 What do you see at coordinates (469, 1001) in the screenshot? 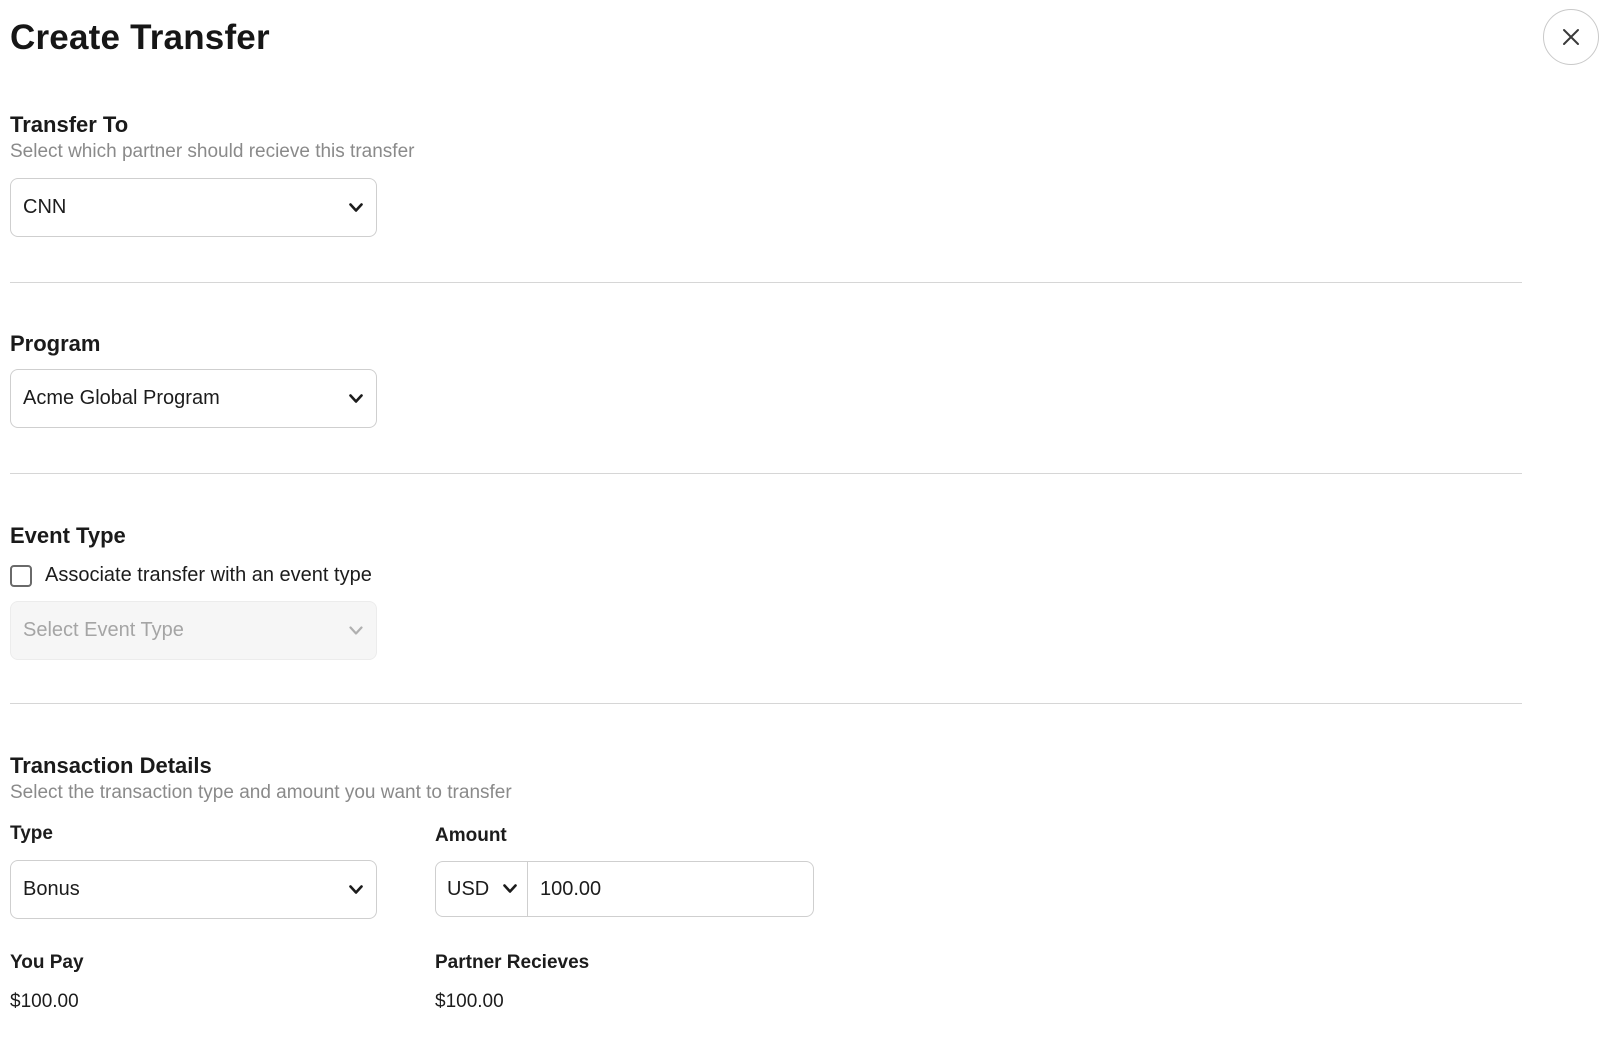
I see `partner-receives-value: $100.00` at bounding box center [469, 1001].